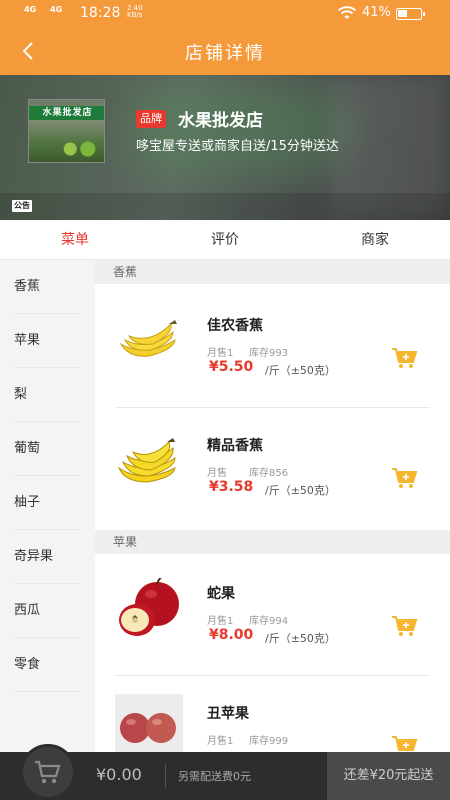 The image size is (450, 800). I want to click on sidebar-item-apple: 苹果, so click(47, 341).